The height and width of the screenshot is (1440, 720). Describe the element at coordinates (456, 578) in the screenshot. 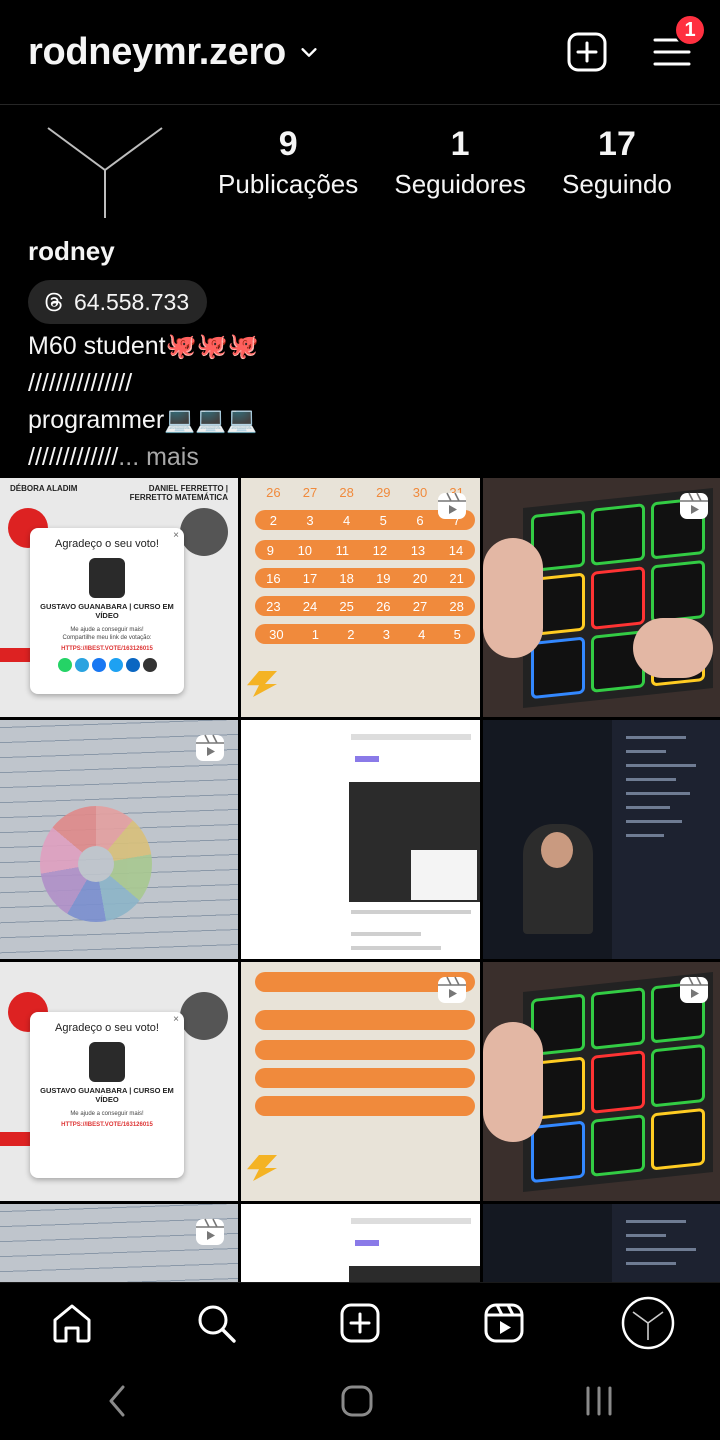

I see `calendar-day: 21` at that location.